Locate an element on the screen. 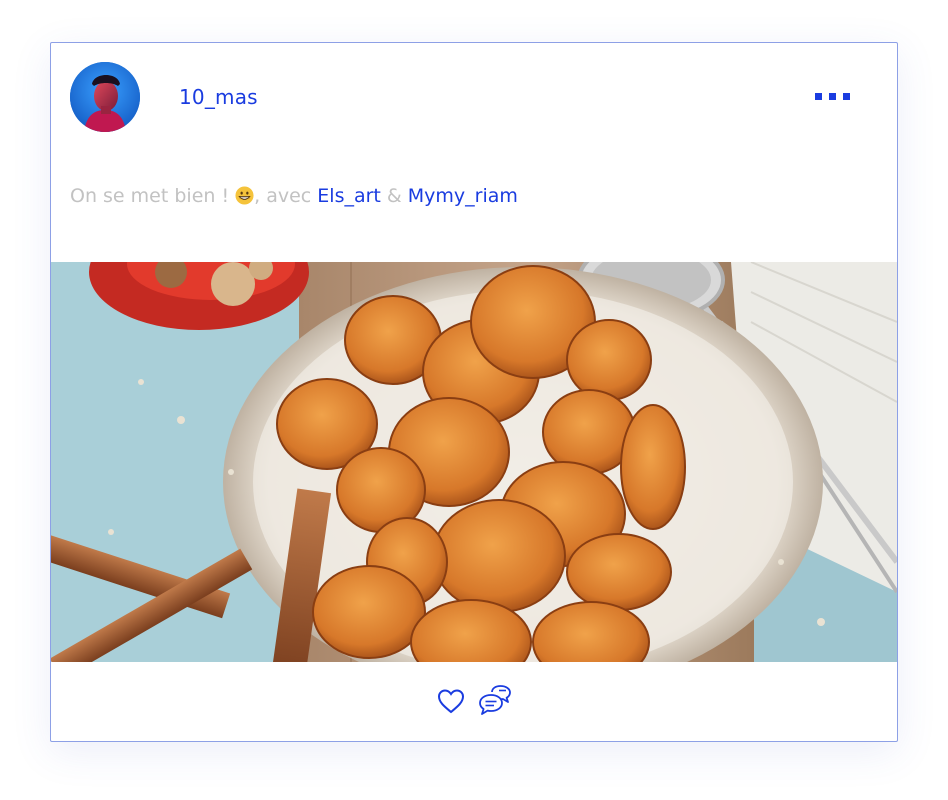 The height and width of the screenshot is (800, 948). comment-button is located at coordinates (496, 701).